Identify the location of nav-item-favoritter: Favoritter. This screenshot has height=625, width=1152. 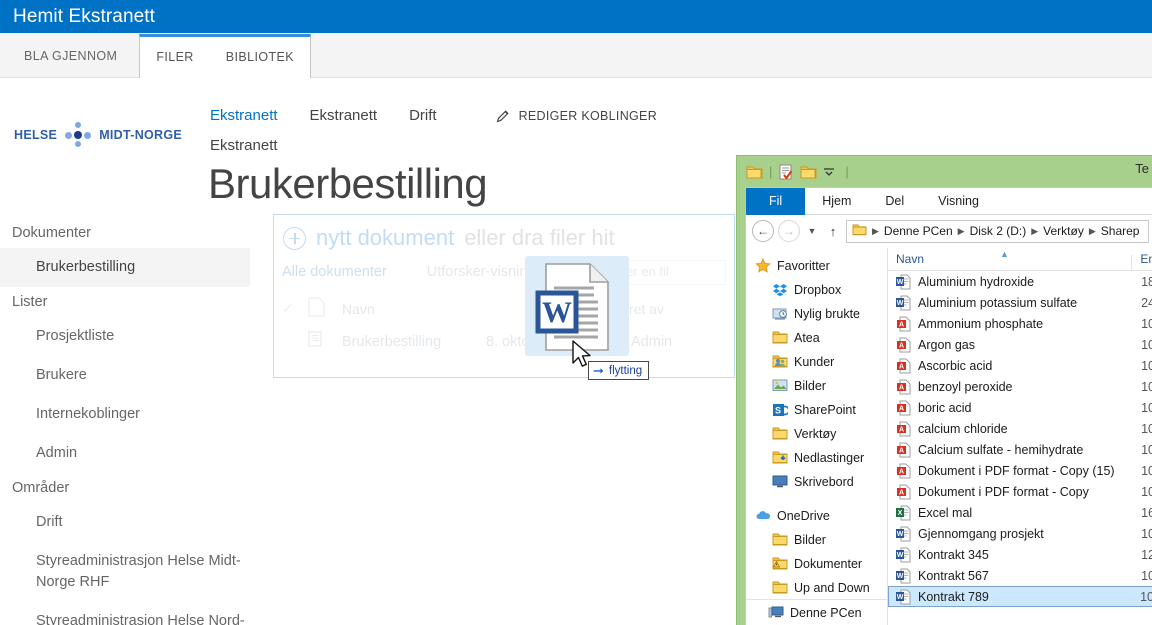
(816, 266).